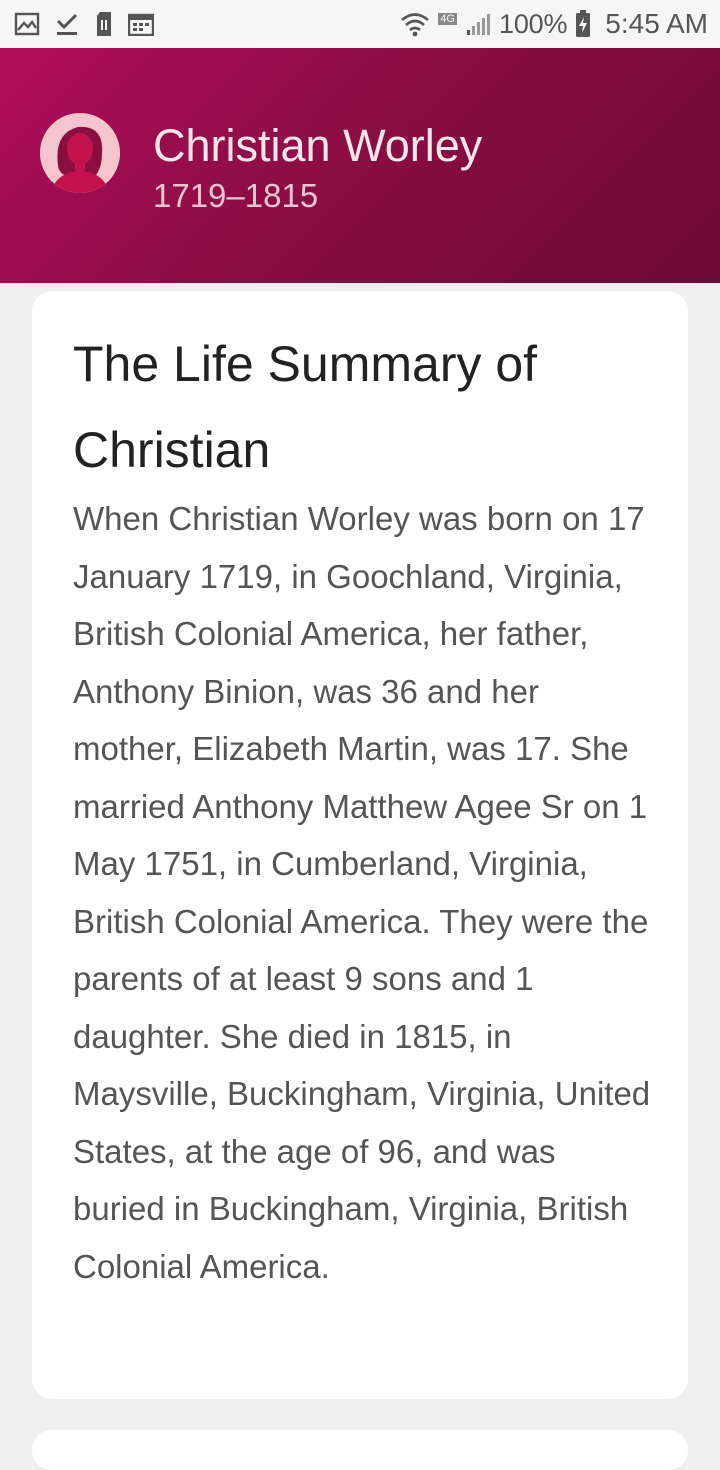 This screenshot has width=720, height=1470. Describe the element at coordinates (318, 145) in the screenshot. I see `person-name: Christian Worley` at that location.